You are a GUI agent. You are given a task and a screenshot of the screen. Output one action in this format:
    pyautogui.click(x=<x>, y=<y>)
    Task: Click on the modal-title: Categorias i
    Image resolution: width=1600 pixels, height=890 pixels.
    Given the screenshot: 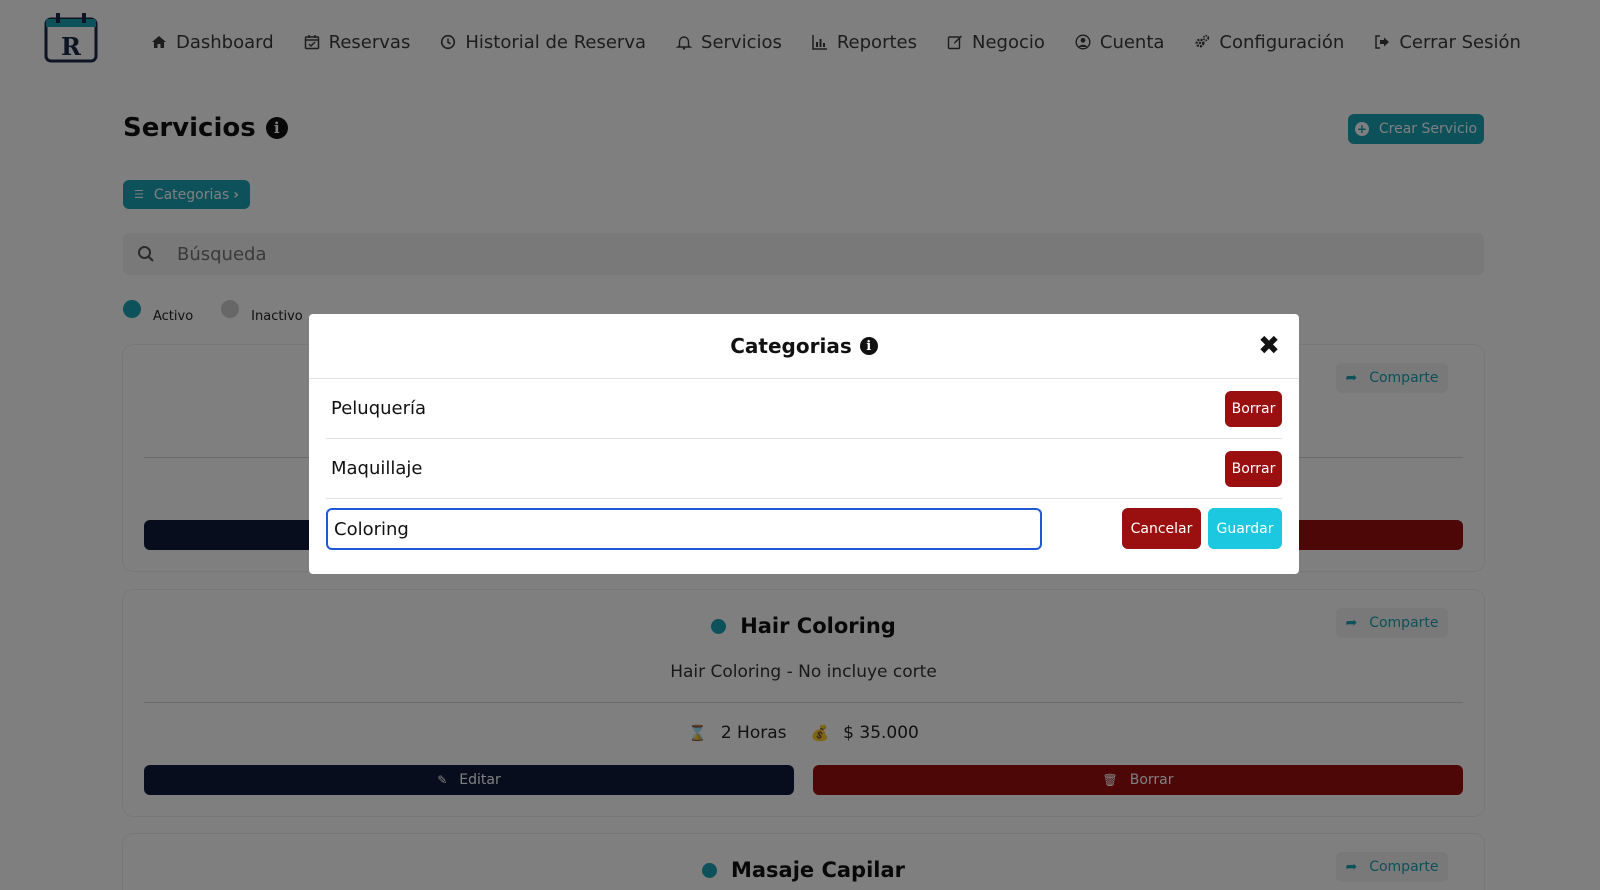 What is the action you would take?
    pyautogui.click(x=804, y=346)
    